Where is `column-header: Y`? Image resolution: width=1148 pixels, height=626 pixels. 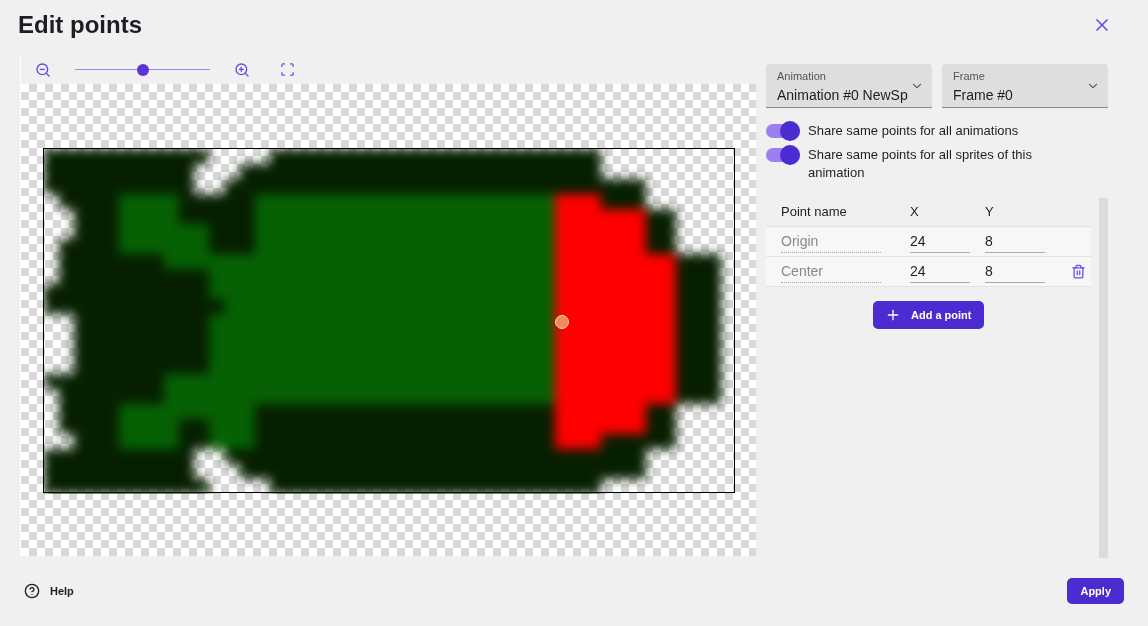 column-header: Y is located at coordinates (989, 212).